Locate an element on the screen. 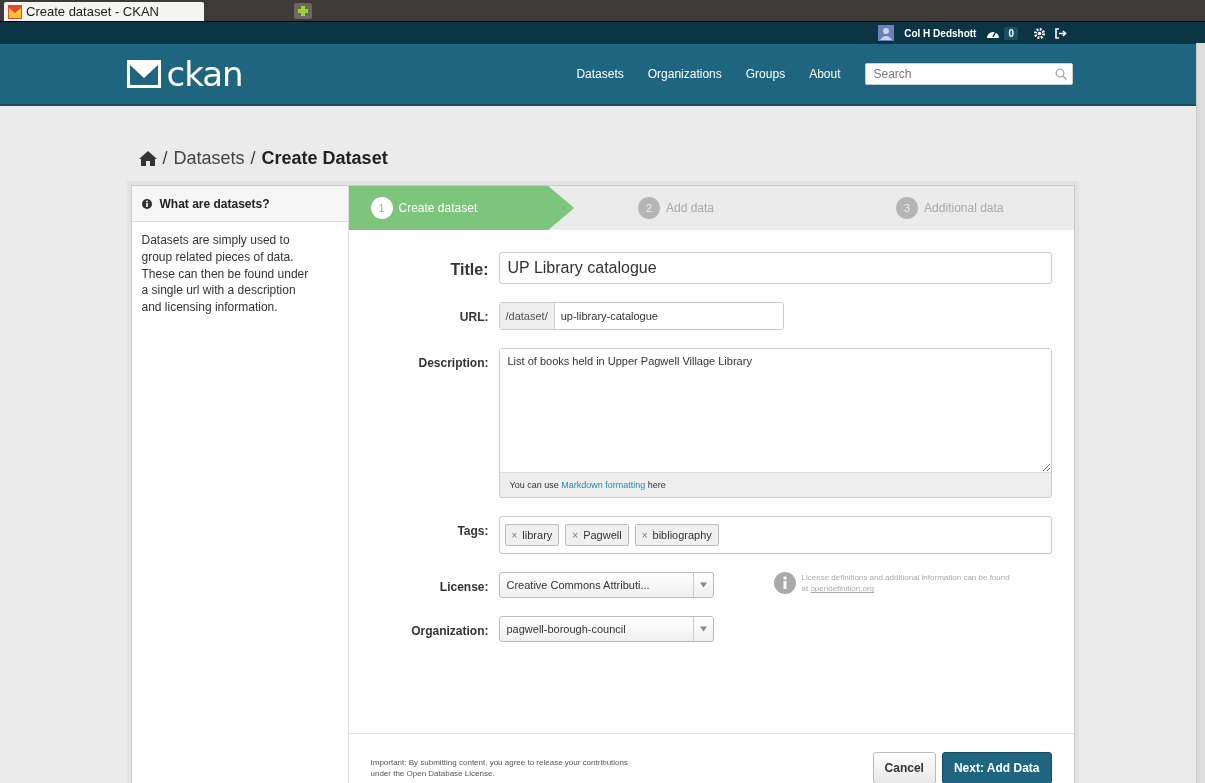 The height and width of the screenshot is (783, 1205). step-number: 3 is located at coordinates (907, 208).